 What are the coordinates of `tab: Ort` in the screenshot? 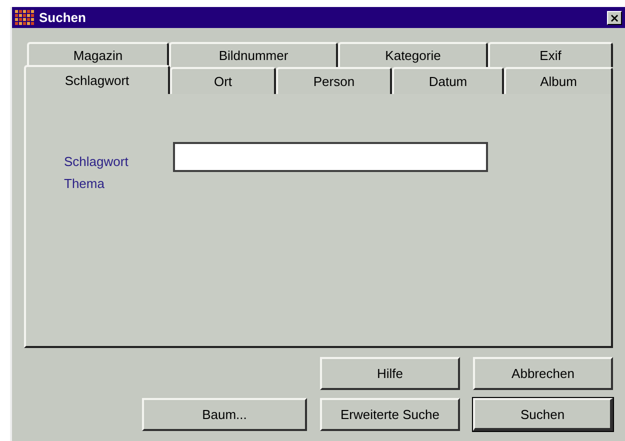 It's located at (223, 80).